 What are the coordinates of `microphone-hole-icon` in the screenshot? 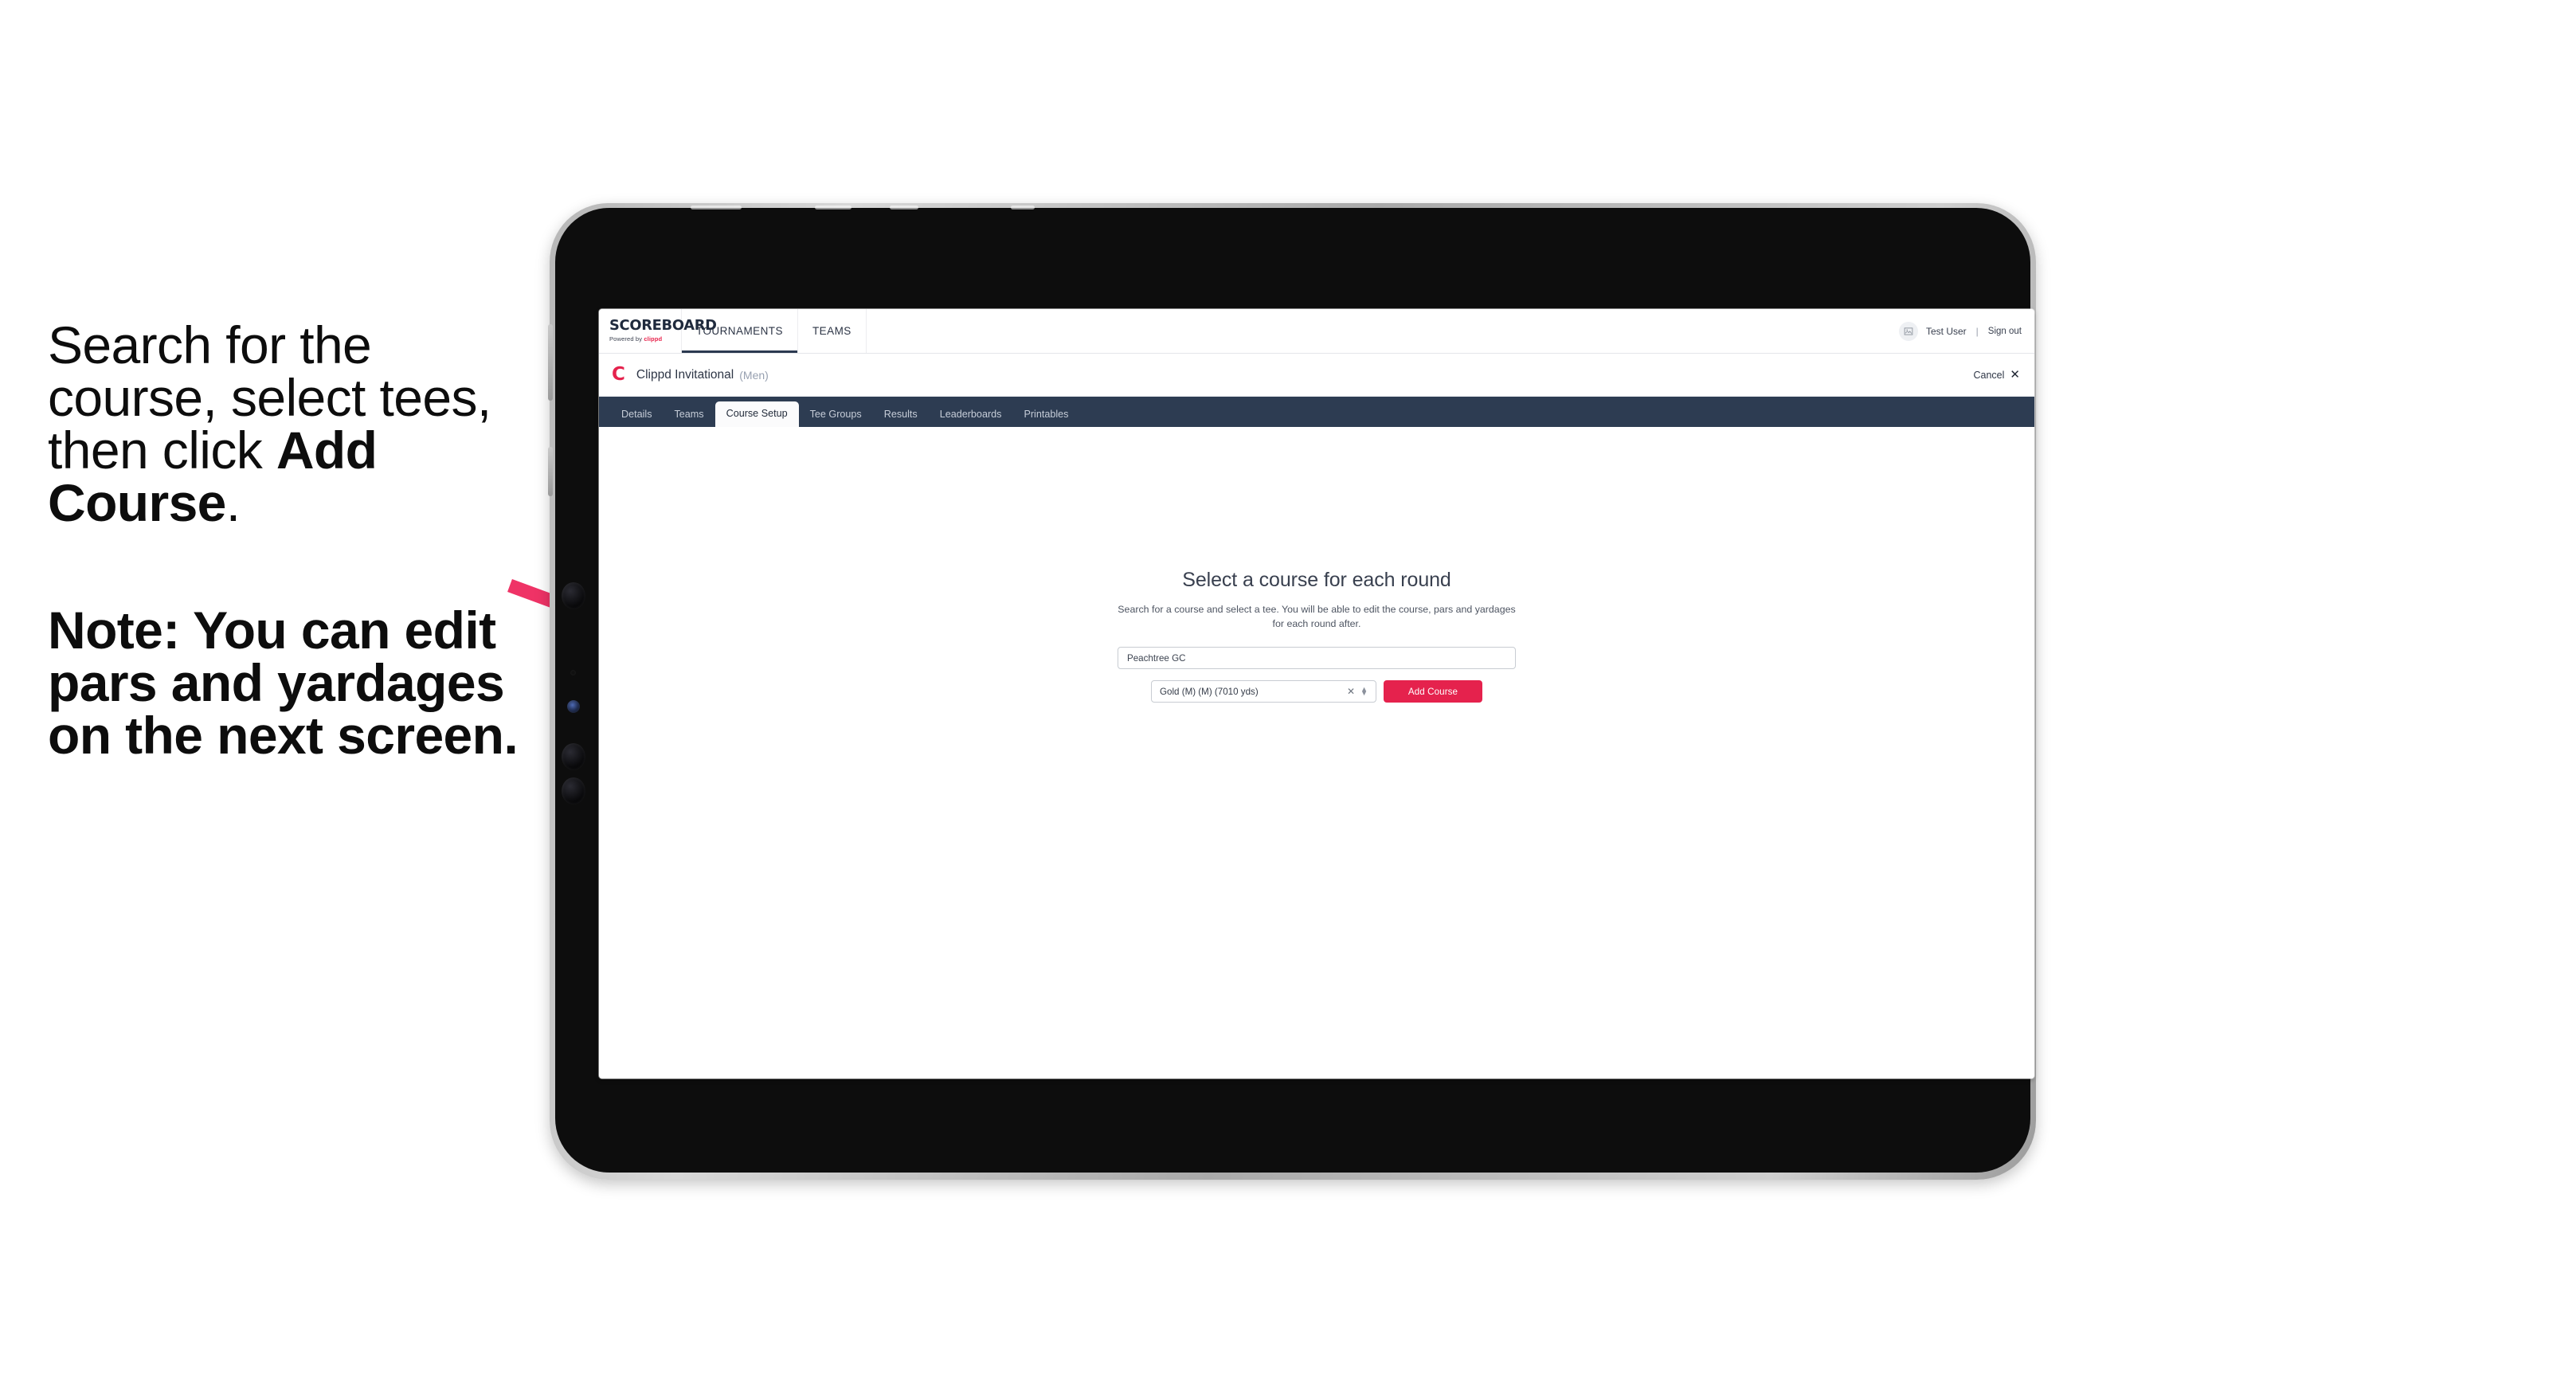 It's located at (573, 672).